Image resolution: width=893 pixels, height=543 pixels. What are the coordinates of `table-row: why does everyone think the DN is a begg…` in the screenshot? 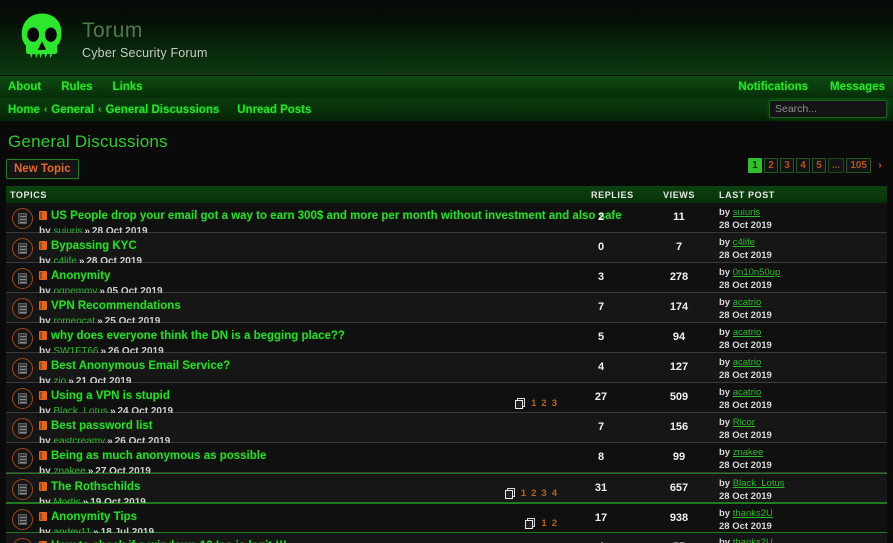 It's located at (446, 340).